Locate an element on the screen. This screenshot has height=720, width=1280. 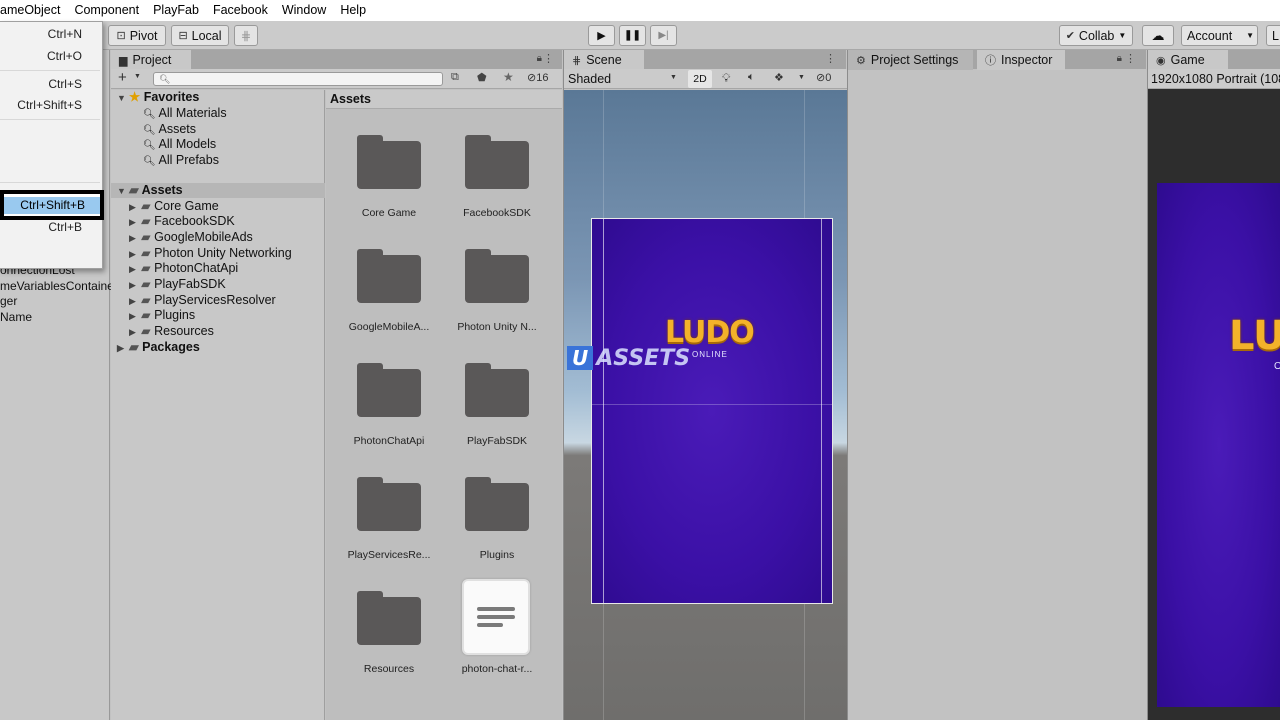
hidden-packages-toggle: ⊘16 is located at coordinates (537, 77).